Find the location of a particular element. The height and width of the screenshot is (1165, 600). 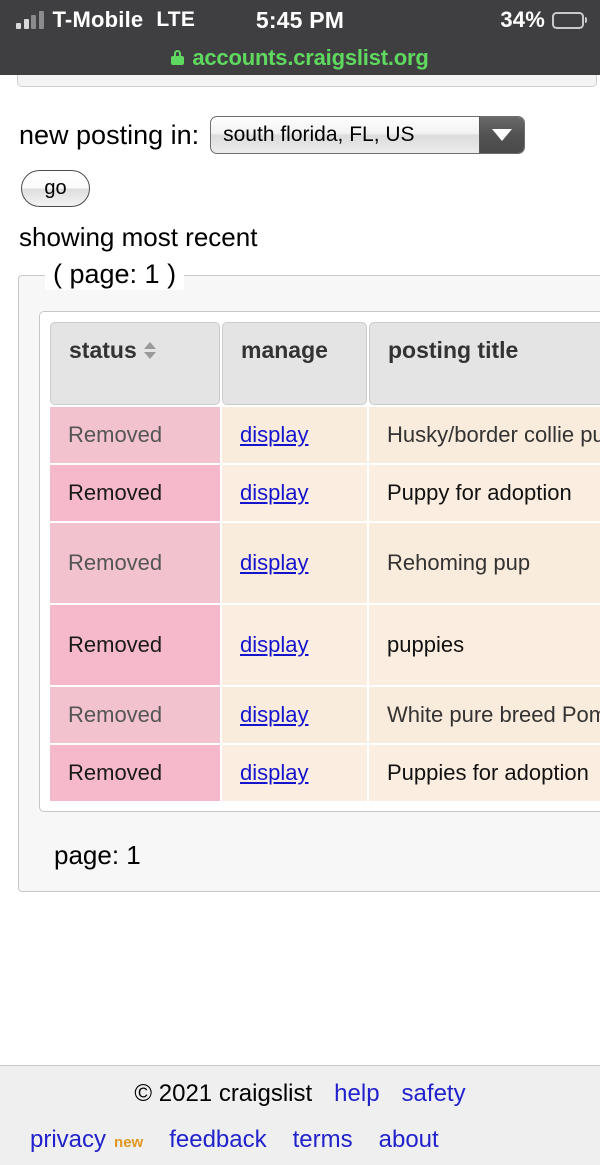

footer-link-safety: safety is located at coordinates (434, 1094).